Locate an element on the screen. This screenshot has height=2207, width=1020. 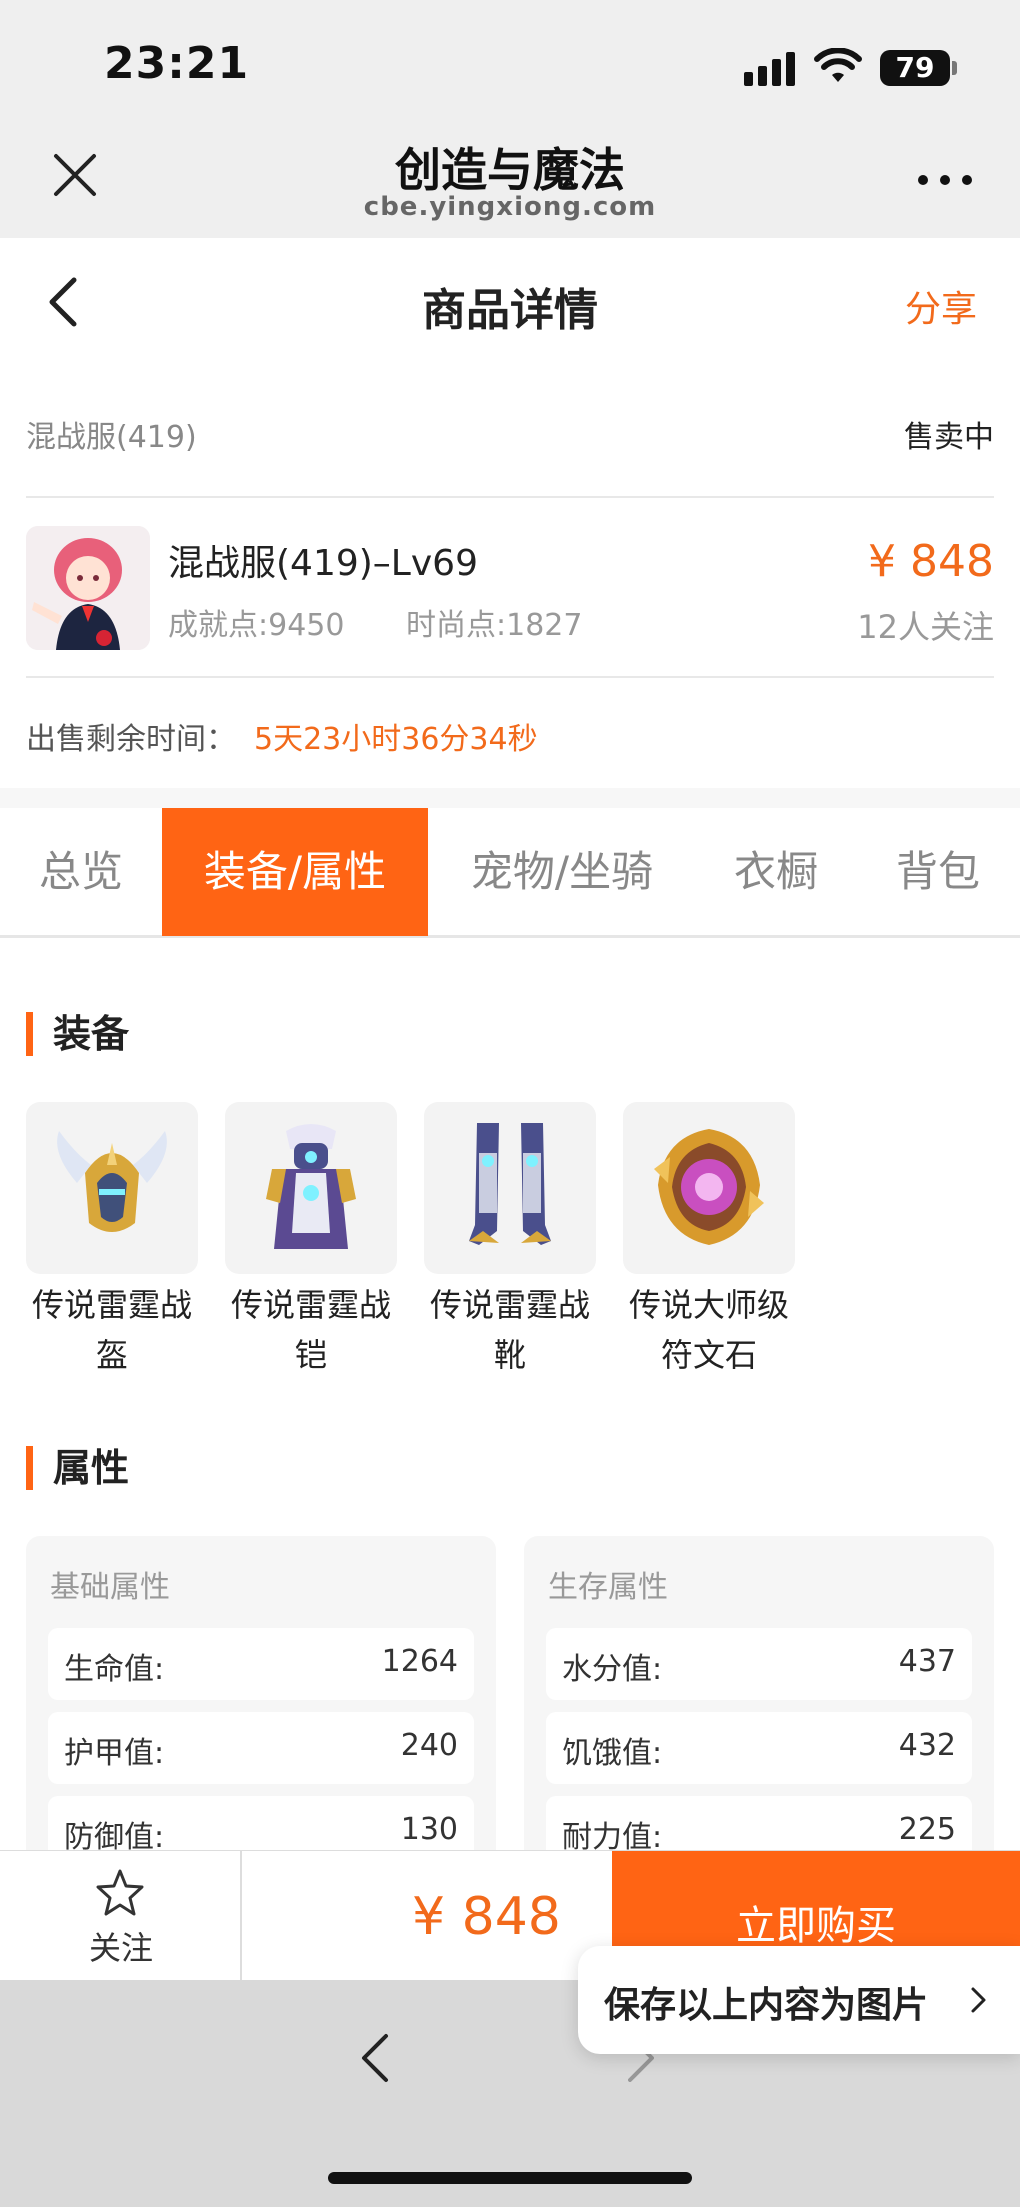
battery-icon: 79 is located at coordinates (915, 68).